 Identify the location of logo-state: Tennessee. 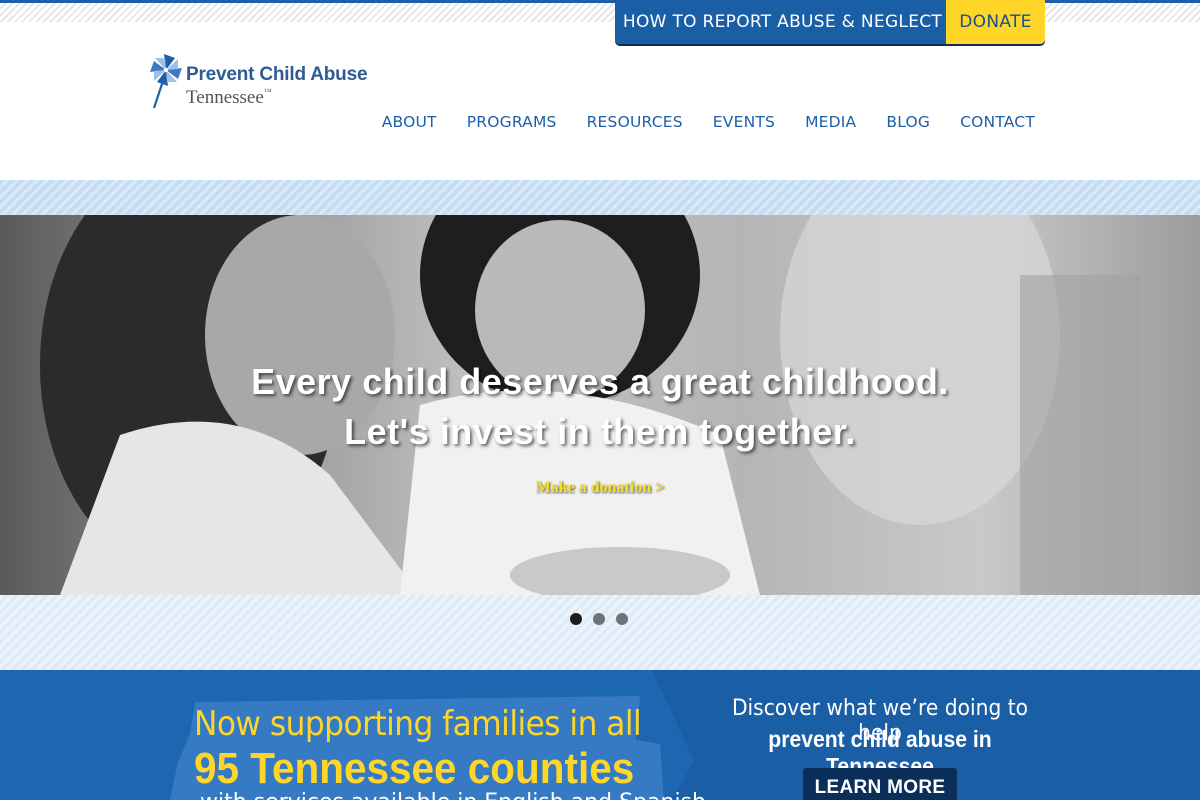
(225, 97).